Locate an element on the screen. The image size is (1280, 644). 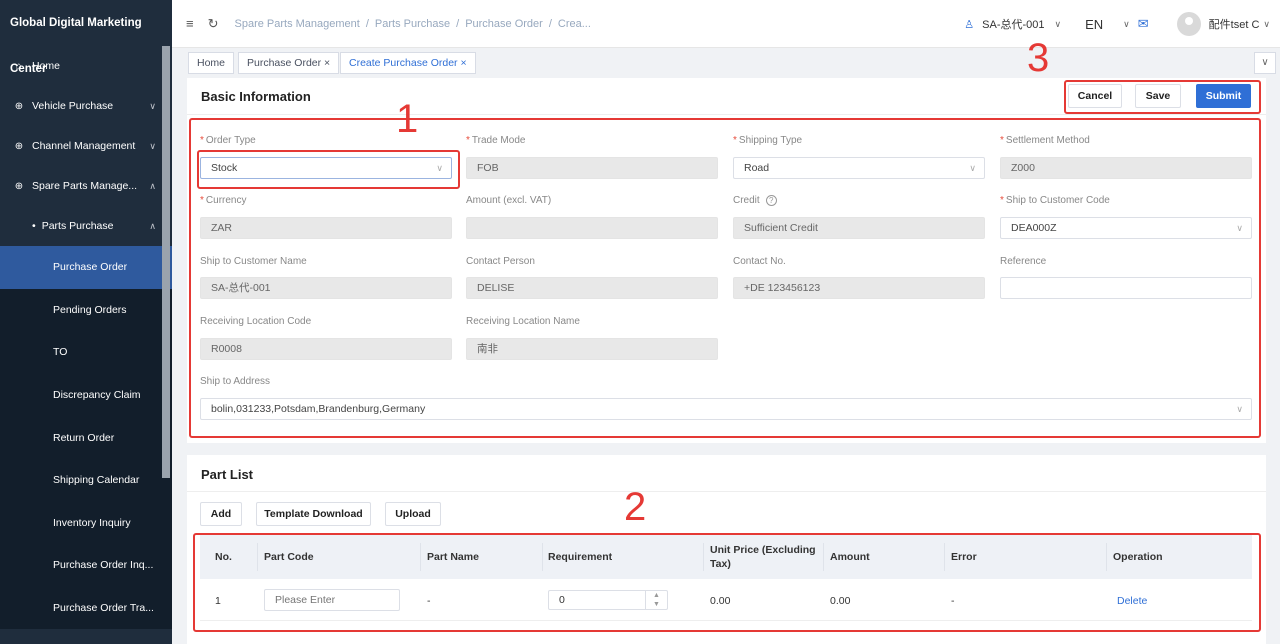
annotation-box-part-list is located at coordinates (727, 582).